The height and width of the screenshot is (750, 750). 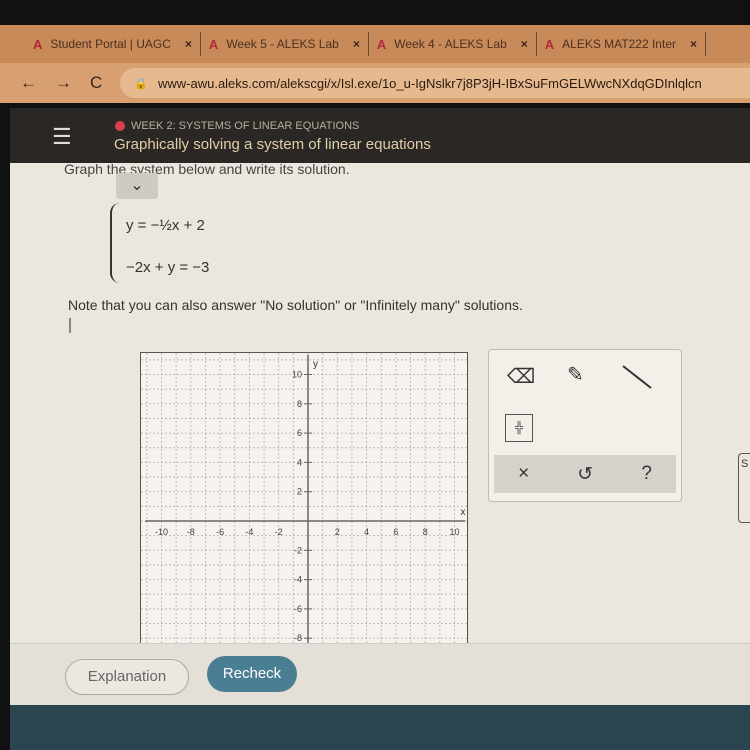 What do you see at coordinates (298, 550) in the screenshot?
I see `y-tick-label: -2` at bounding box center [298, 550].